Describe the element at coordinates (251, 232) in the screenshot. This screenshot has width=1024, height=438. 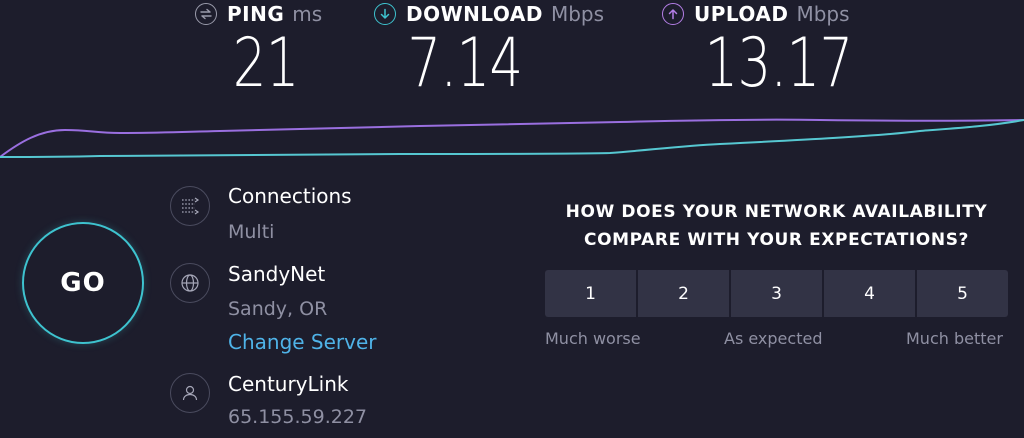
I see `connections-value: Multi` at that location.